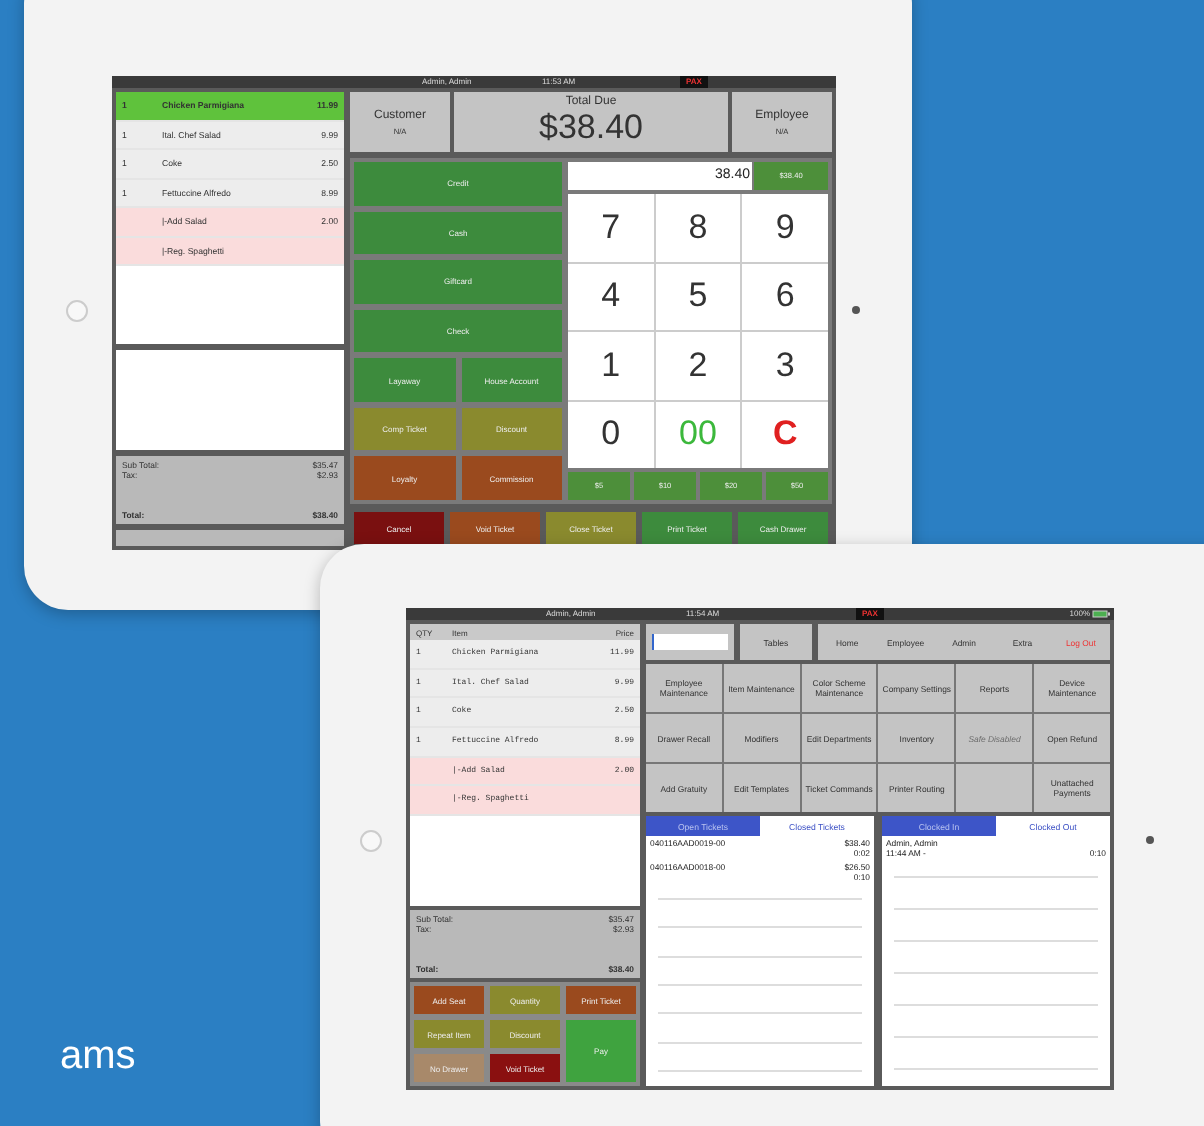 The width and height of the screenshot is (1204, 1126). Describe the element at coordinates (785, 434) in the screenshot. I see `keypad-key: C` at that location.